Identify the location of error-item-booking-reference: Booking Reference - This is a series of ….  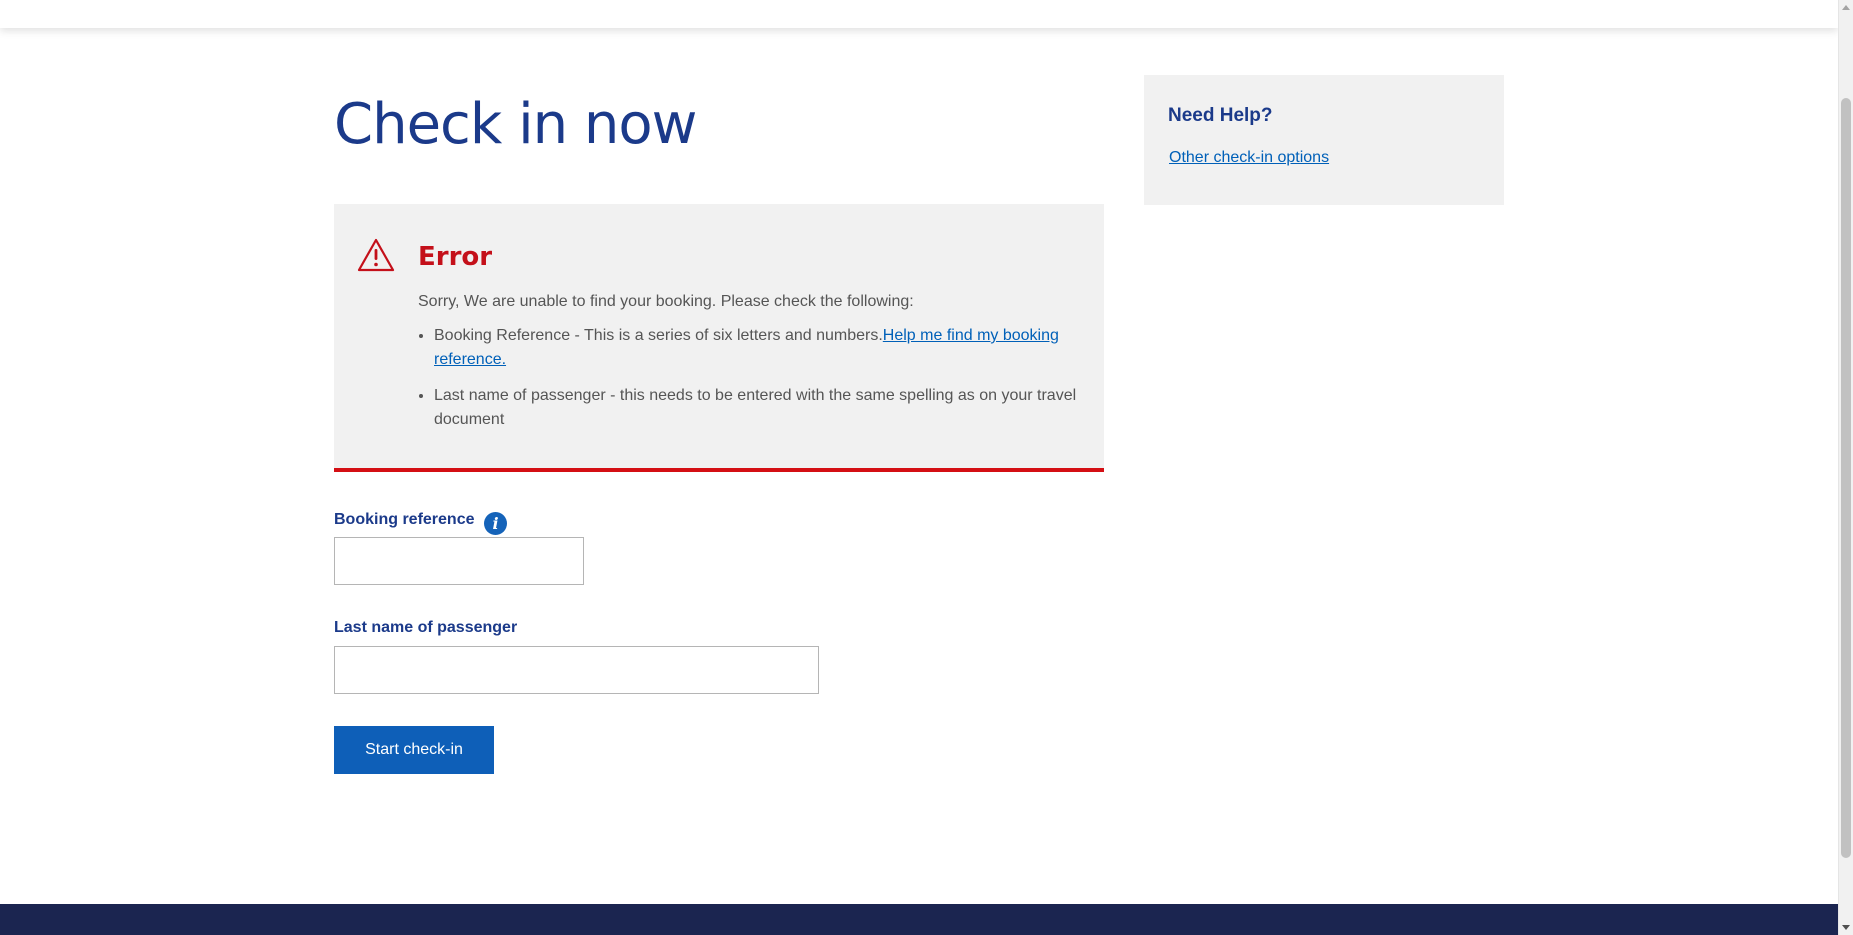
(756, 348).